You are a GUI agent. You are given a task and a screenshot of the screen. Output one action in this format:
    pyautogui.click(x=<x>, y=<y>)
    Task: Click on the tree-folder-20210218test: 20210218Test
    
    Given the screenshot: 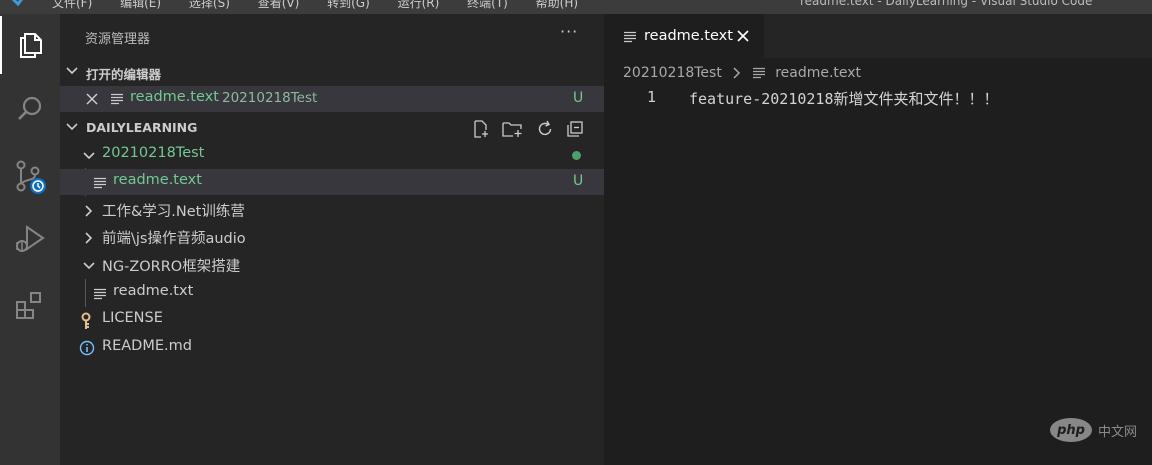 What is the action you would take?
    pyautogui.click(x=332, y=155)
    